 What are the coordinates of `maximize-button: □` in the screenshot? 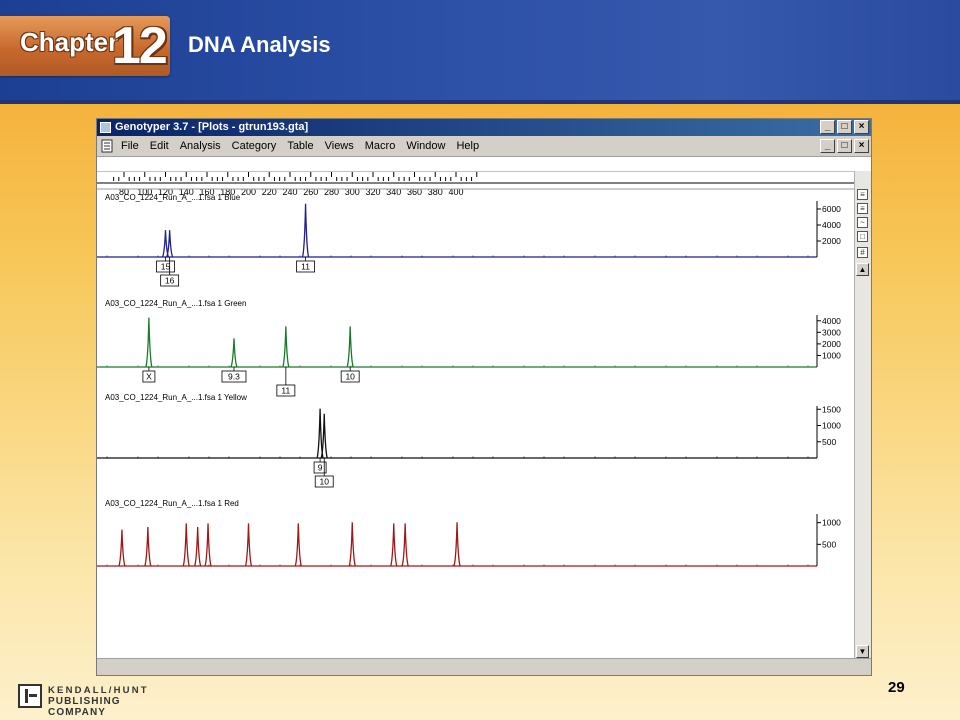 It's located at (844, 127).